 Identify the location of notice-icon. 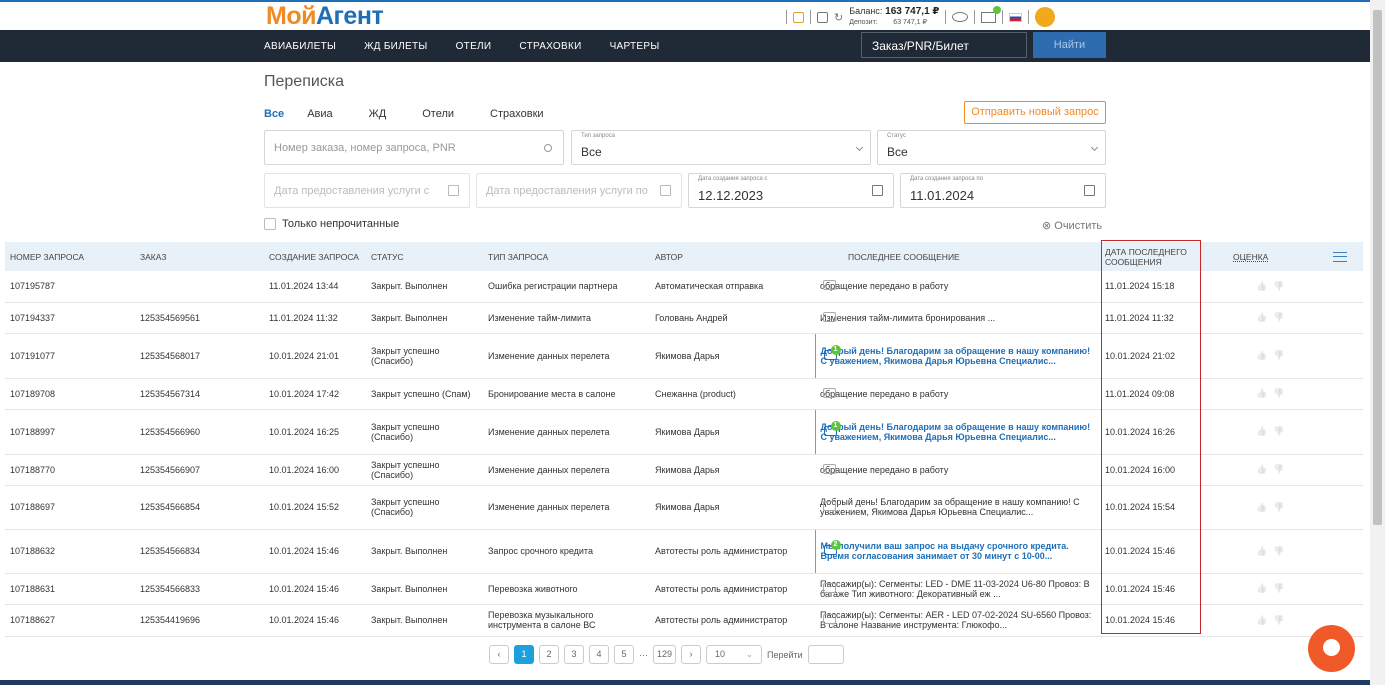
(798, 17).